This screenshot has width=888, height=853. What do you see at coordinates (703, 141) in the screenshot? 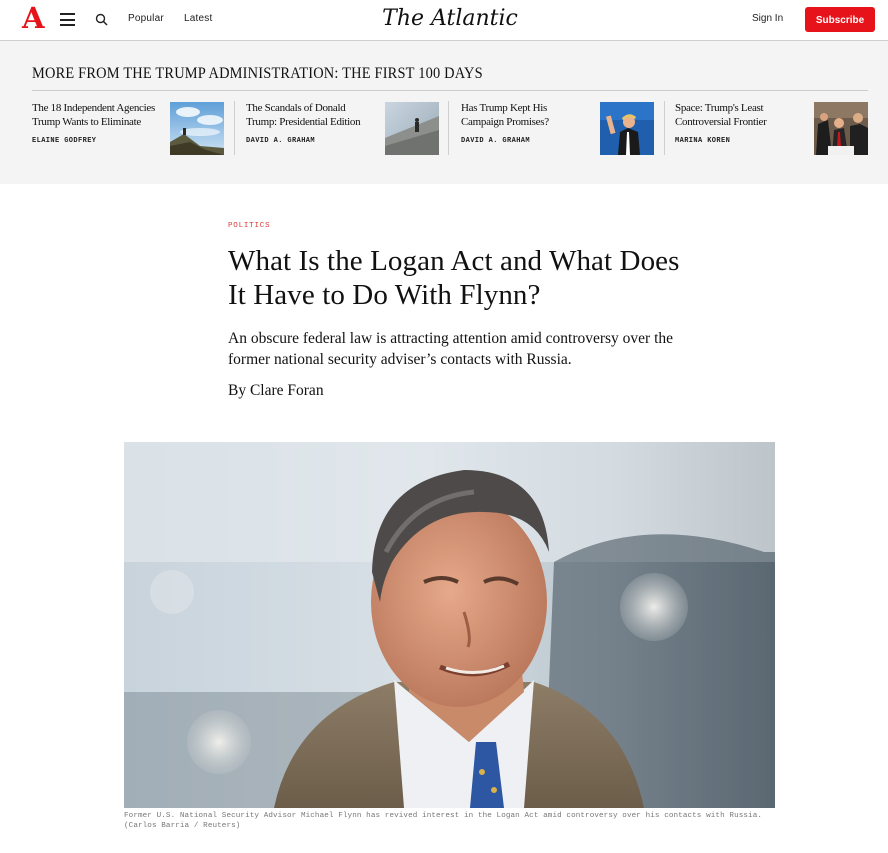
I see `related-author: MARINA KOREN` at bounding box center [703, 141].